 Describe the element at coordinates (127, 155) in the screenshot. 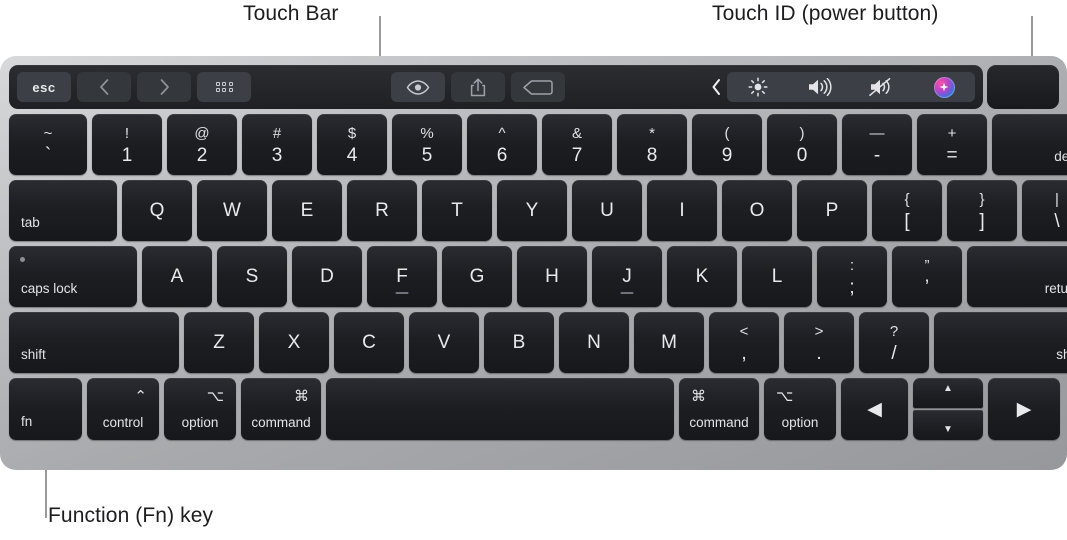

I see `key-base: 1` at that location.